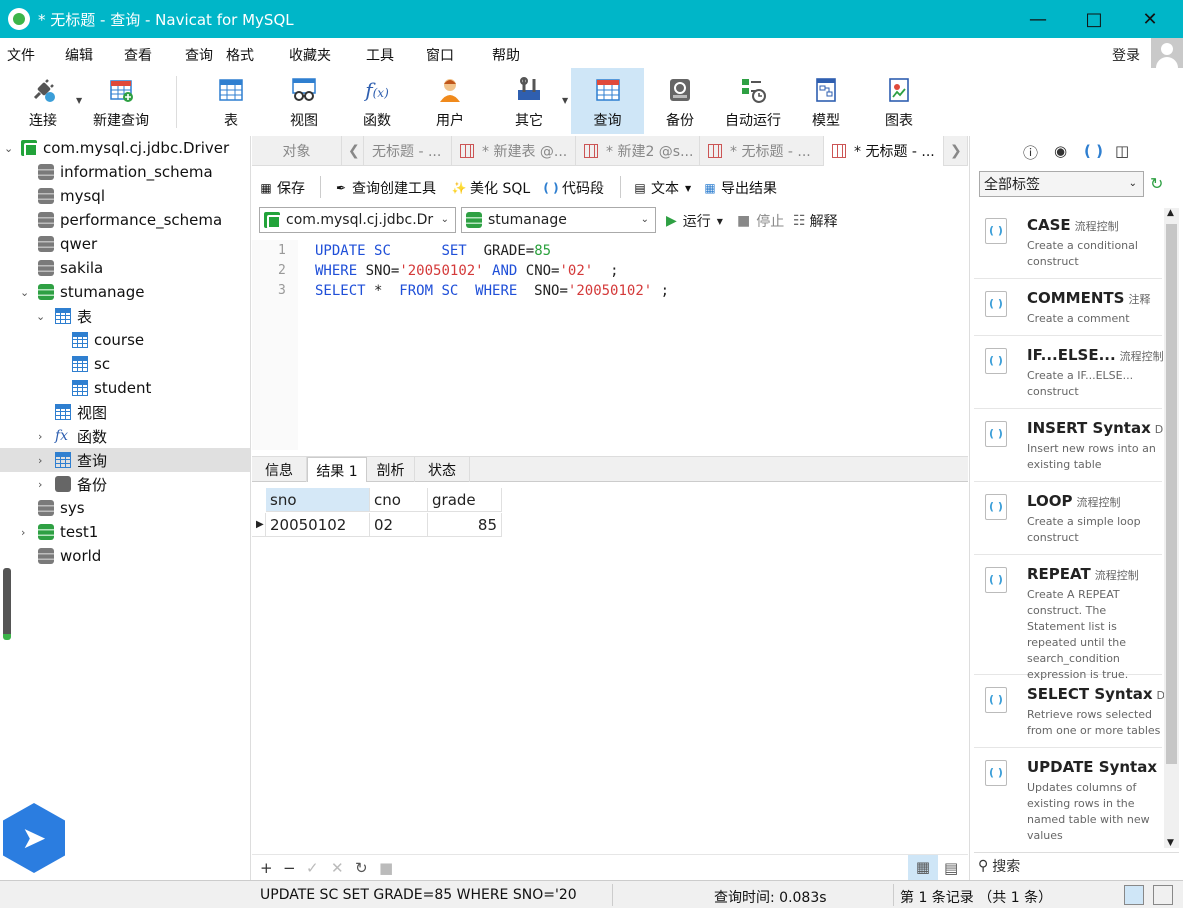  What do you see at coordinates (266, 868) in the screenshot?
I see `add-row-icon: +` at bounding box center [266, 868].